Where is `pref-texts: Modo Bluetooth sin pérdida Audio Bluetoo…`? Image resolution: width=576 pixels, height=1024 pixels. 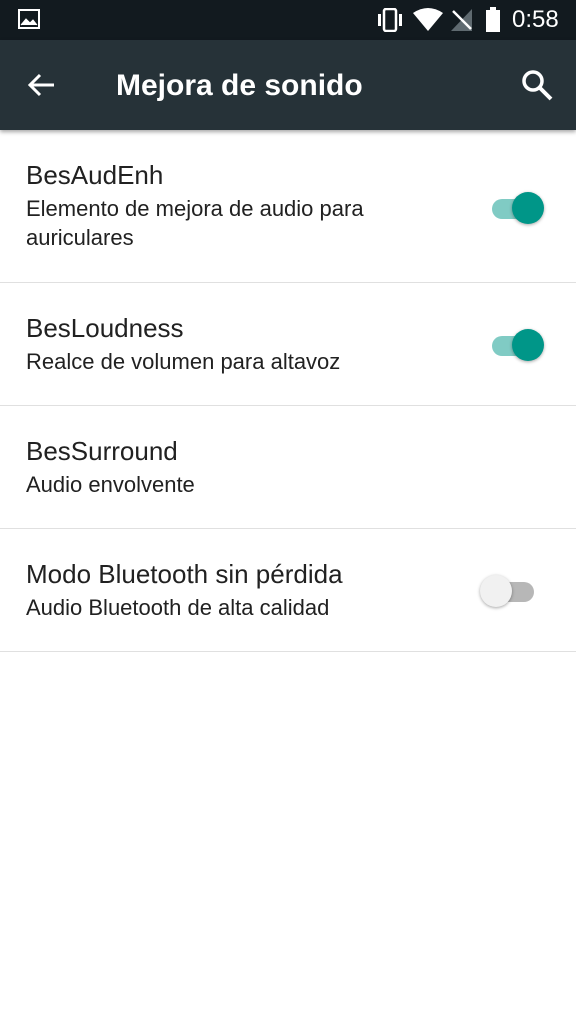
pref-texts: Modo Bluetooth sin pérdida Audio Bluetoo… is located at coordinates (241, 589).